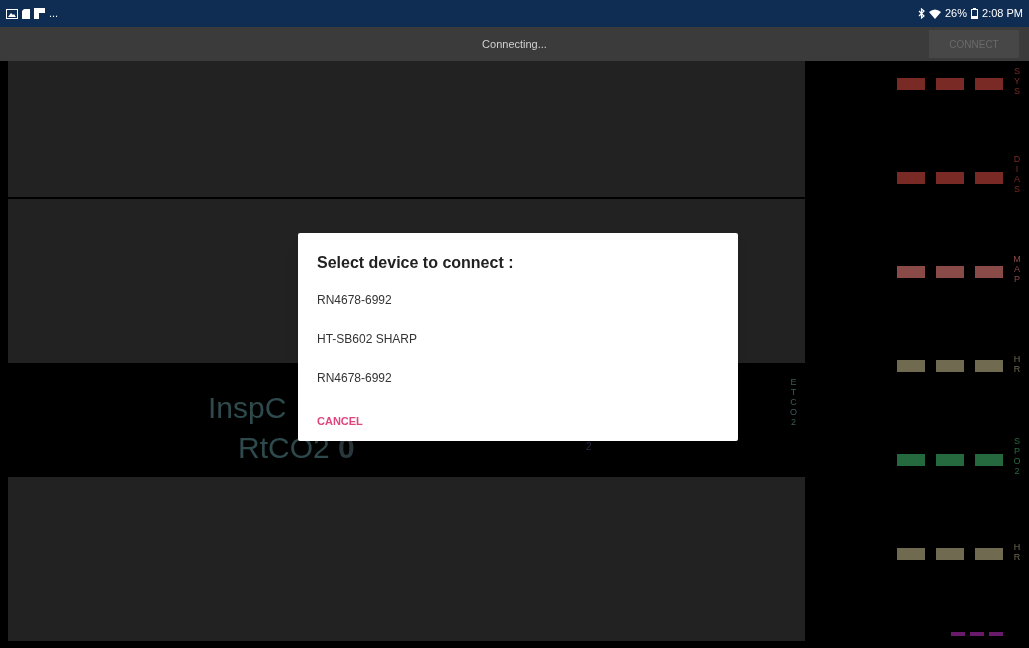 The image size is (1029, 648). I want to click on sd-card-icon, so click(26, 13).